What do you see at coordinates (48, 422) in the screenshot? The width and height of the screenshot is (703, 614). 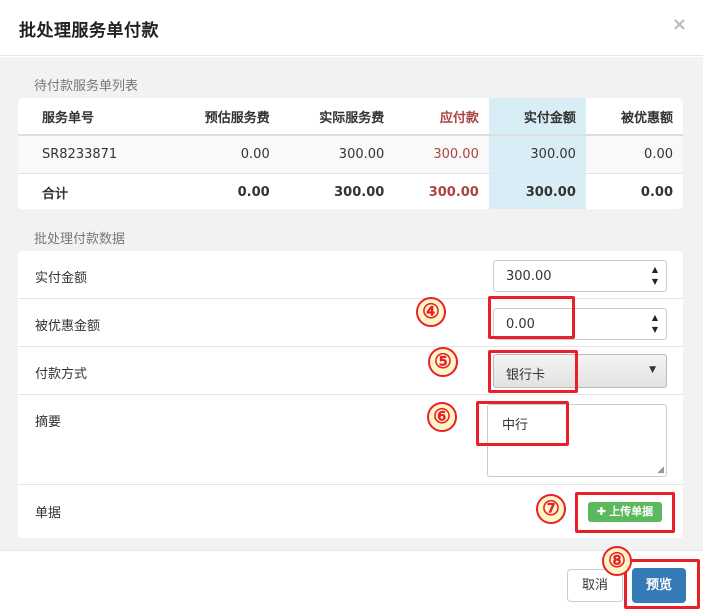 I see `summary-label: 摘要` at bounding box center [48, 422].